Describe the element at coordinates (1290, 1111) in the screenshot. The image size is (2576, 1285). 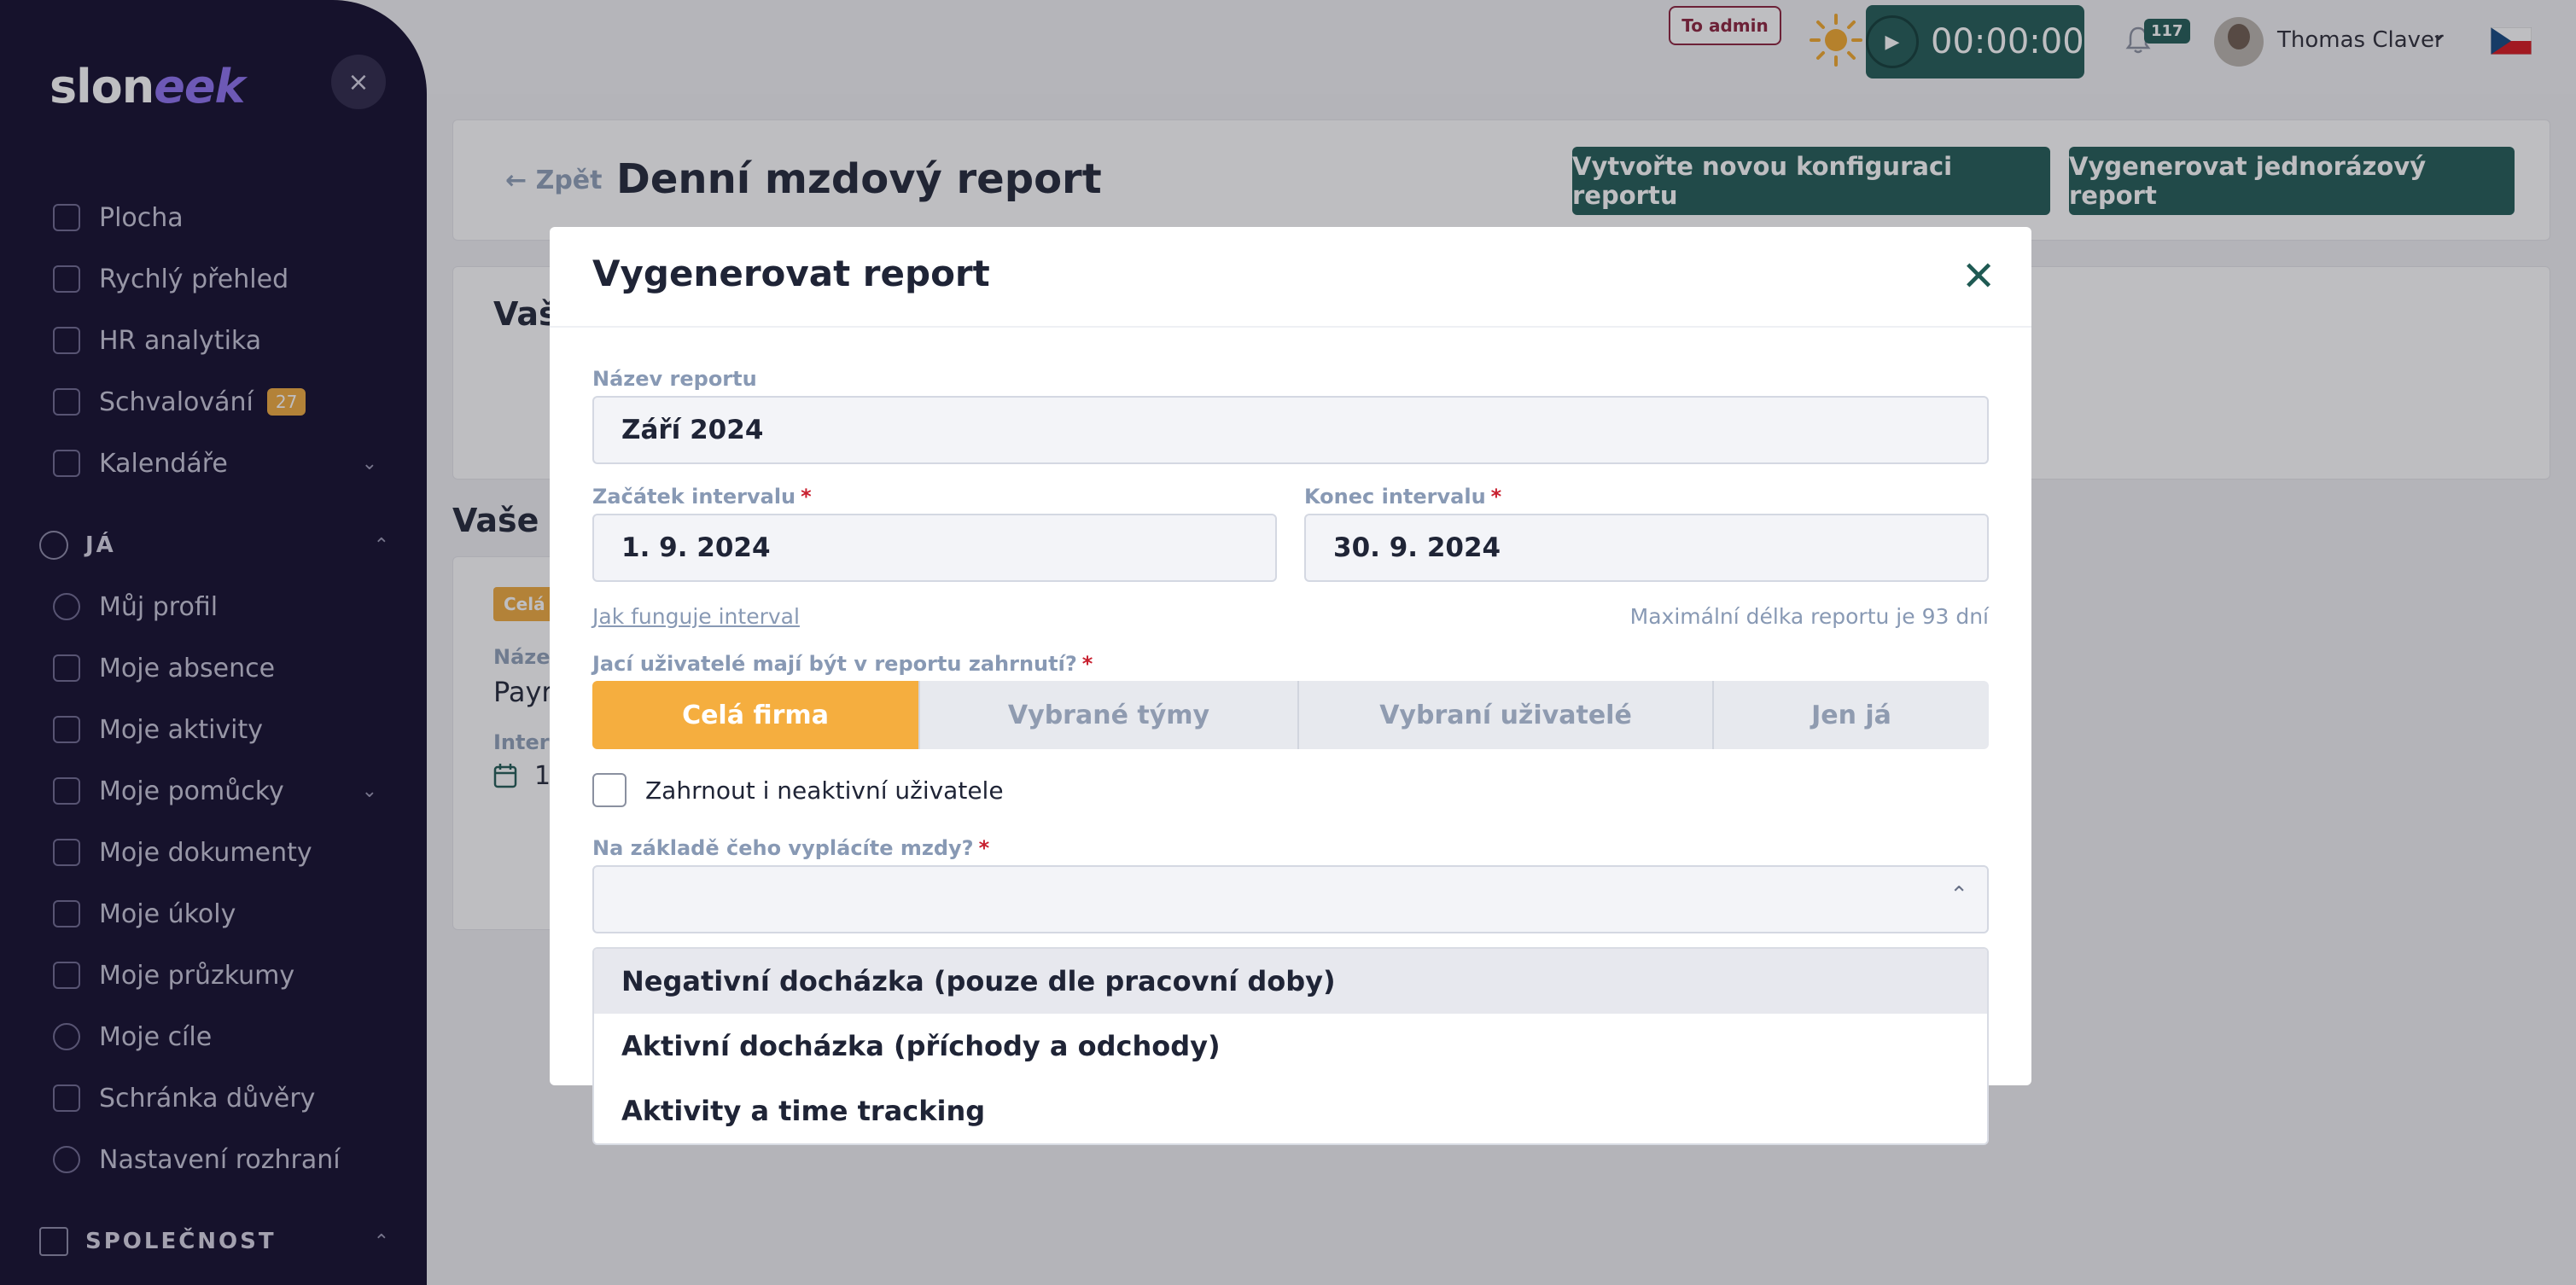
I see `dropdown-option: Aktivity a time tracking` at that location.